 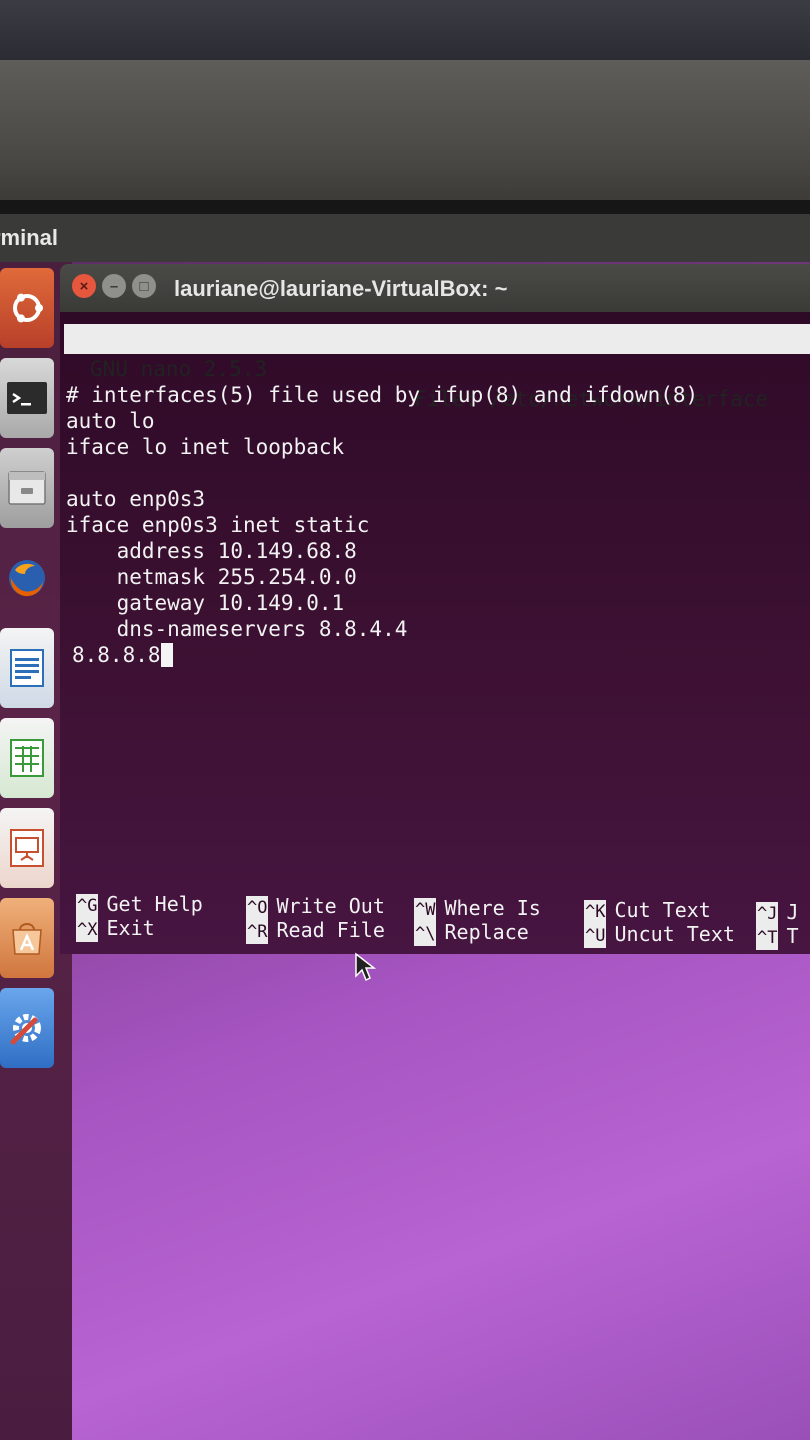 I want to click on window-titlebar: × – □ lauriane@lauriane-VirtualBox: ~, so click(x=435, y=288).